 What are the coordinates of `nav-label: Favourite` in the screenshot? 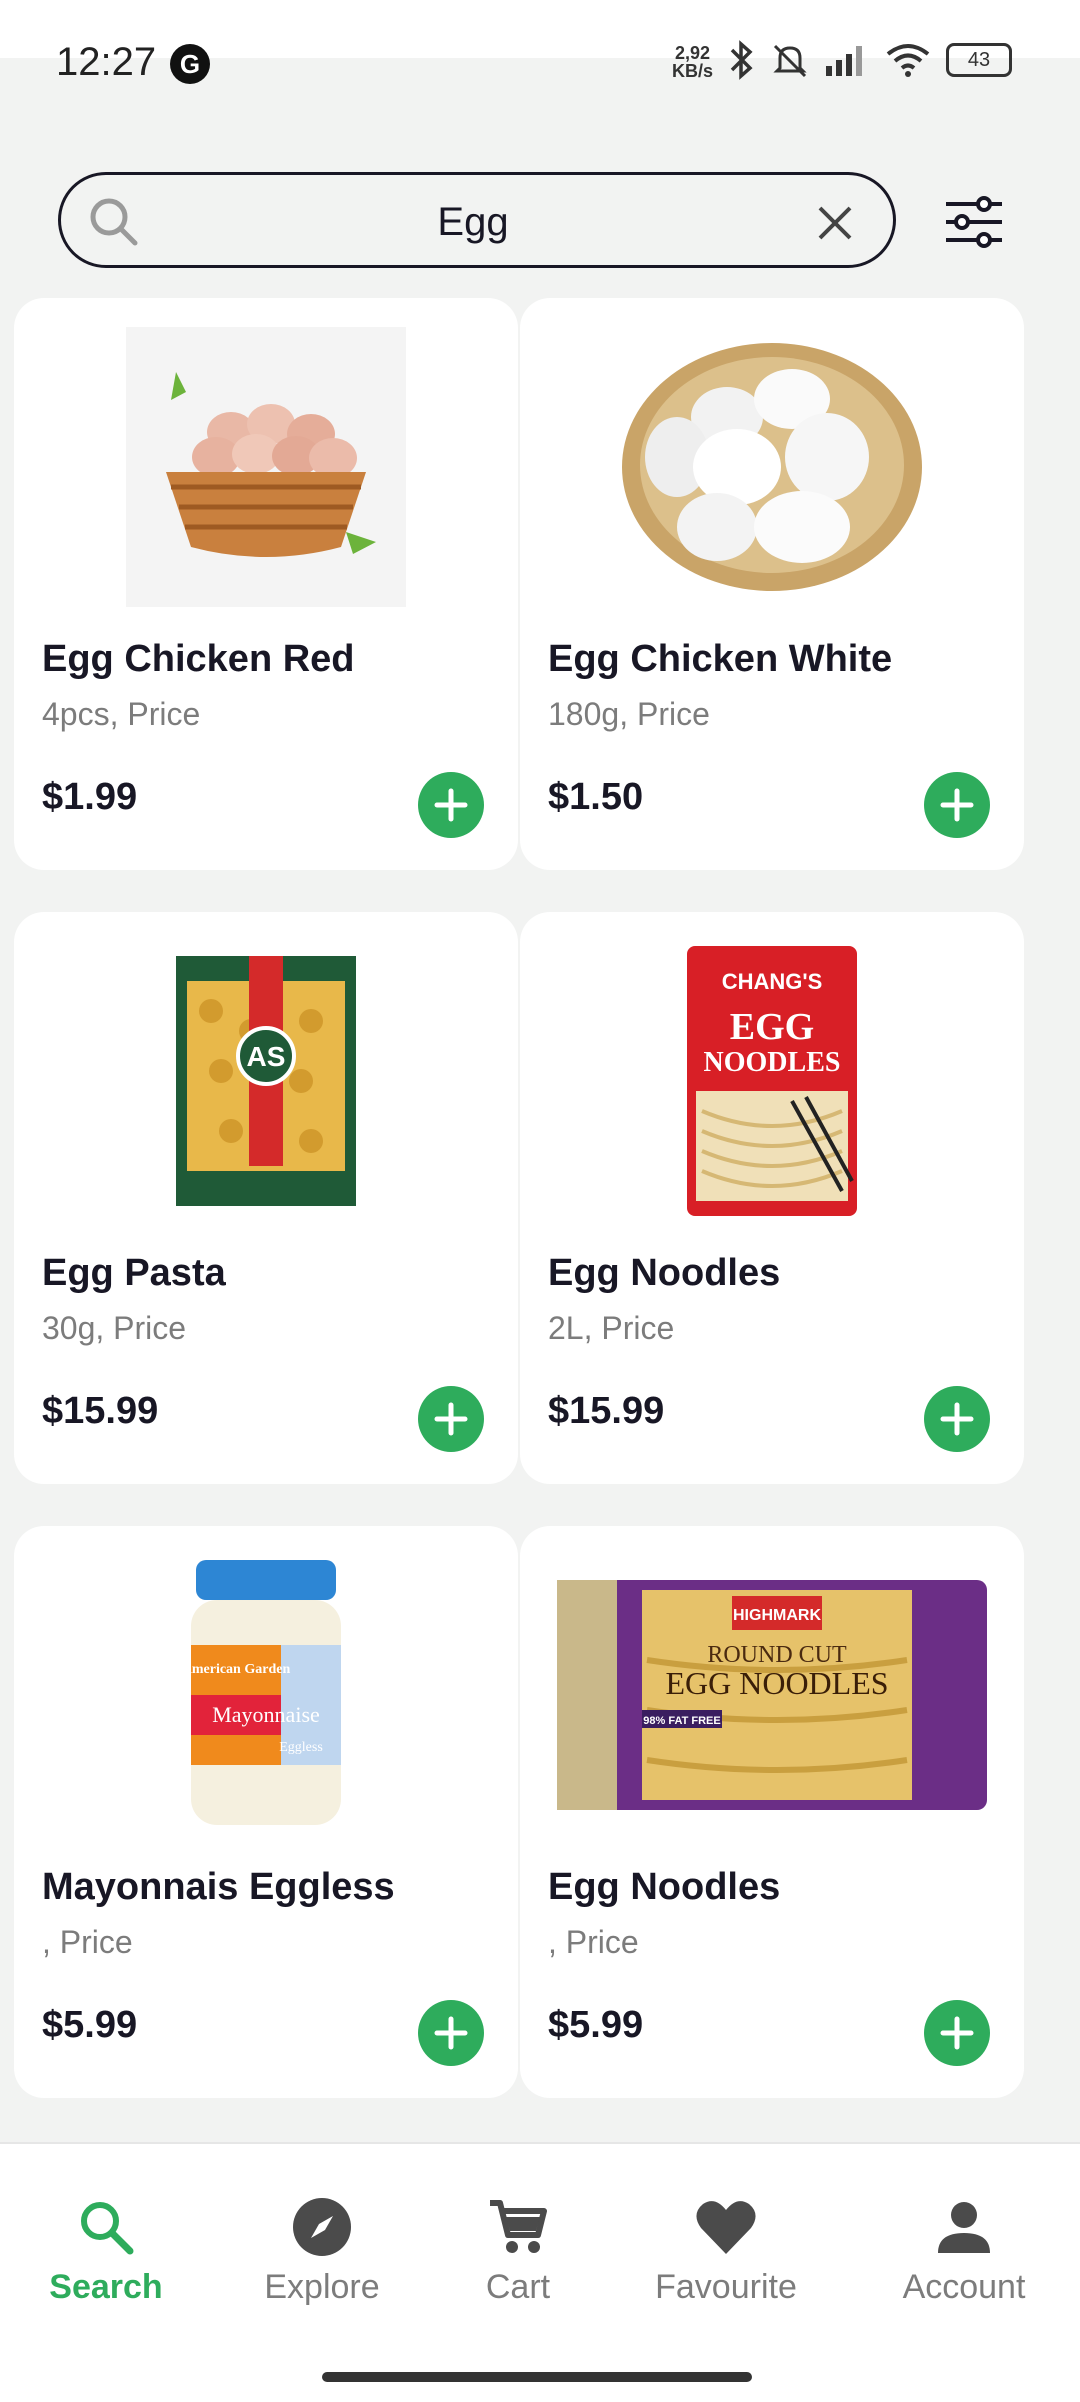 It's located at (726, 2287).